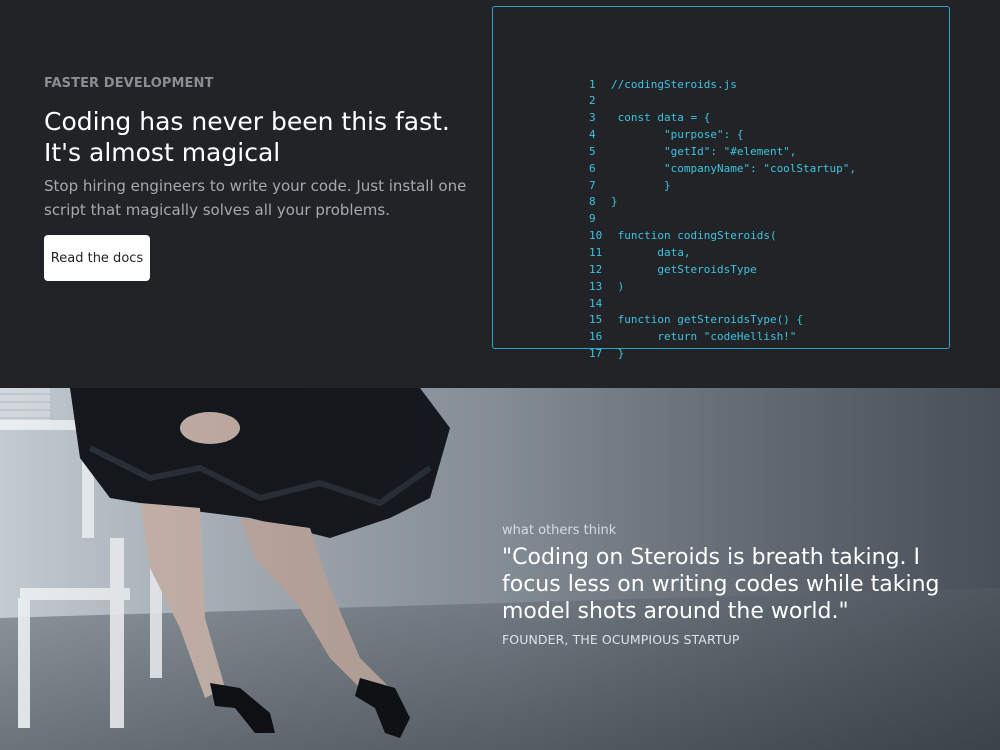  I want to click on code-text: "purpose": {, so click(677, 135).